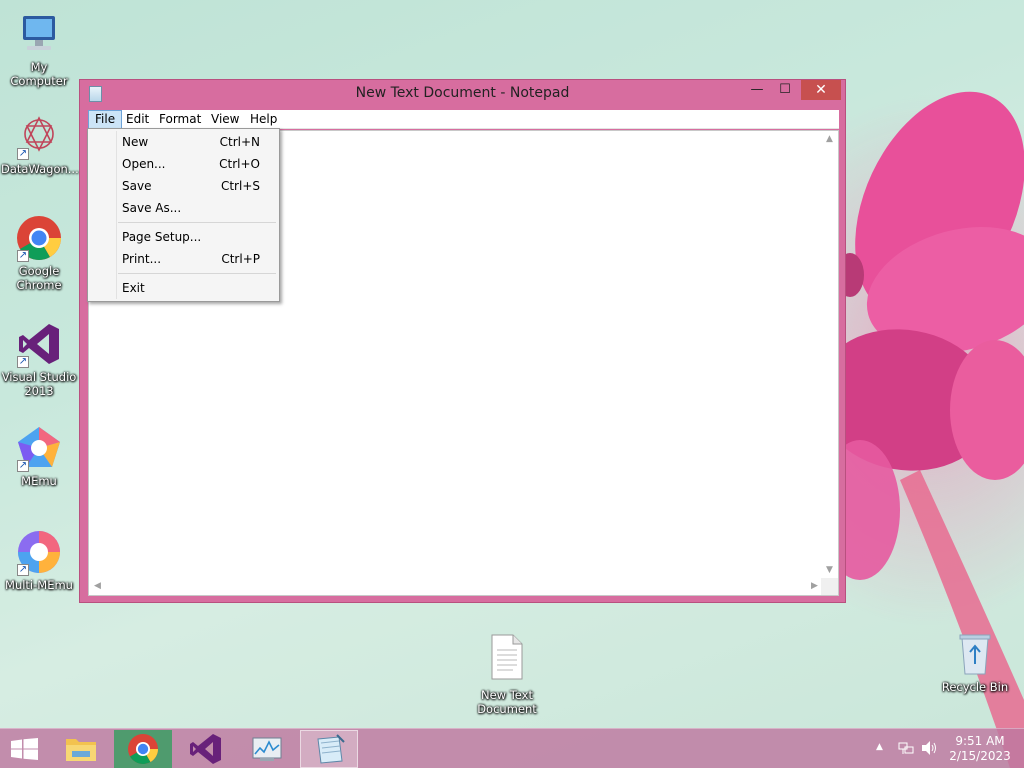 The height and width of the screenshot is (768, 1024). Describe the element at coordinates (39, 552) in the screenshot. I see `multi-memu-icon: ↗` at that location.